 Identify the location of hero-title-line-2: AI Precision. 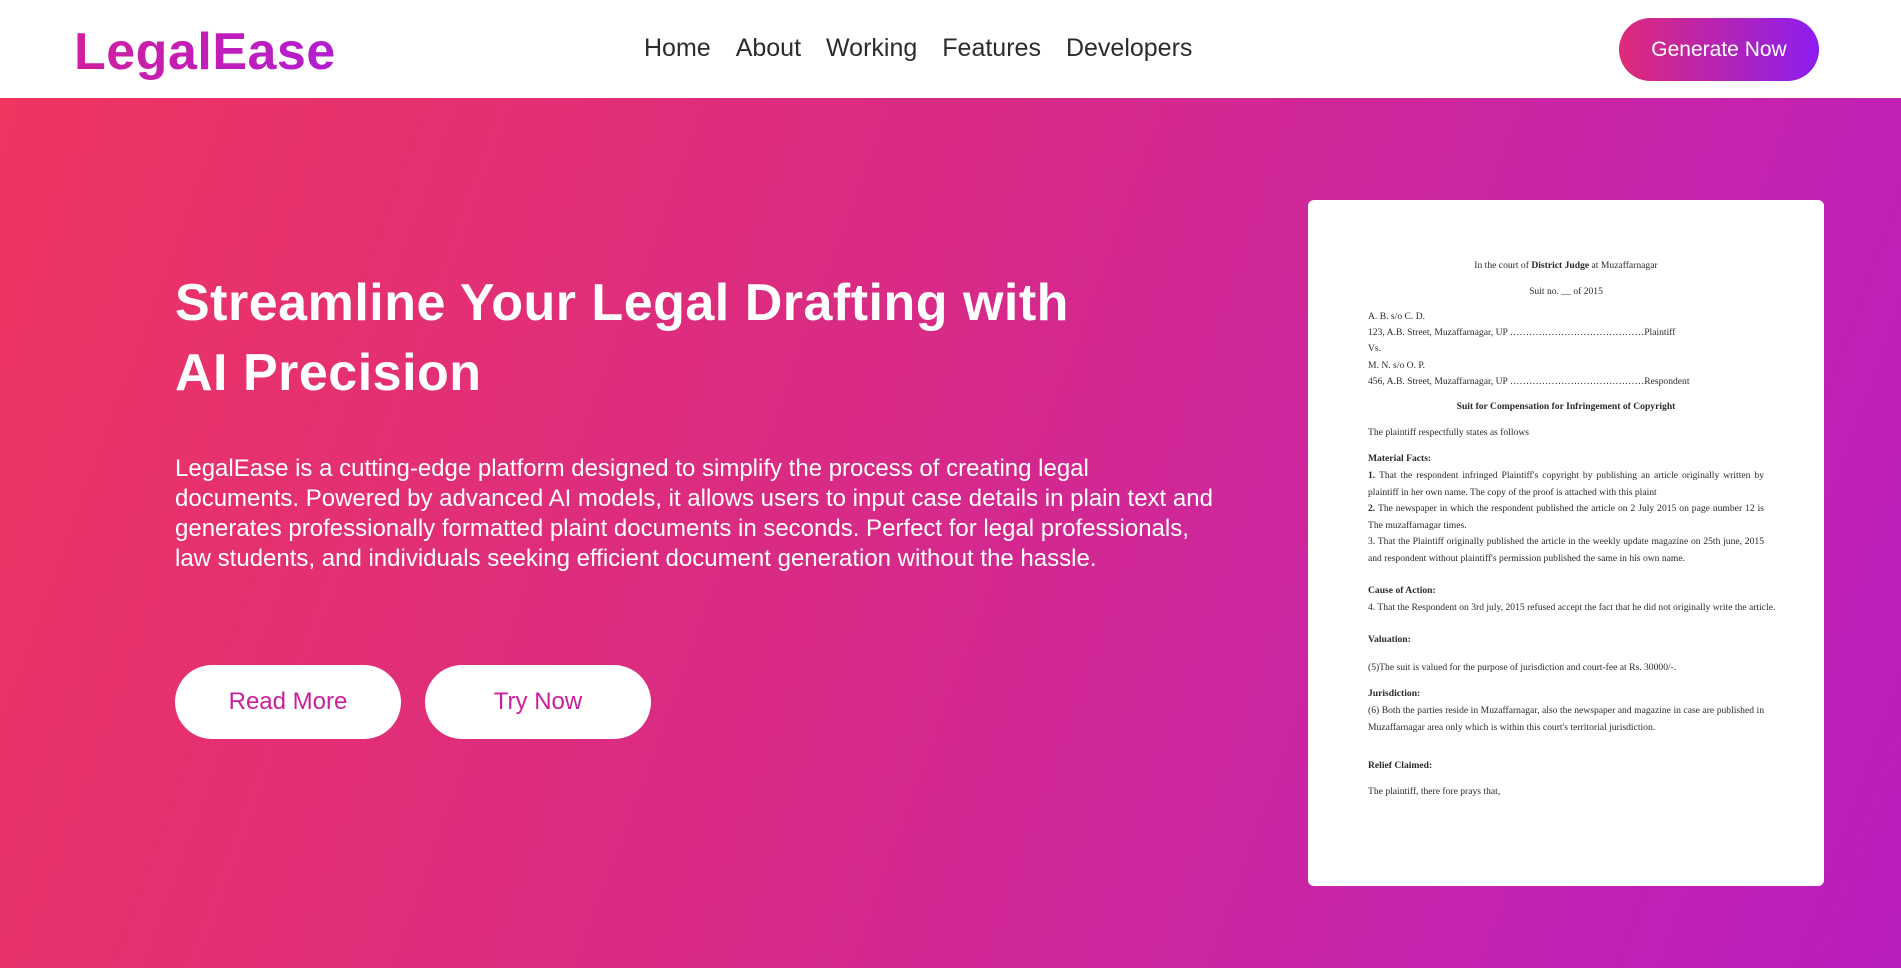
(328, 373).